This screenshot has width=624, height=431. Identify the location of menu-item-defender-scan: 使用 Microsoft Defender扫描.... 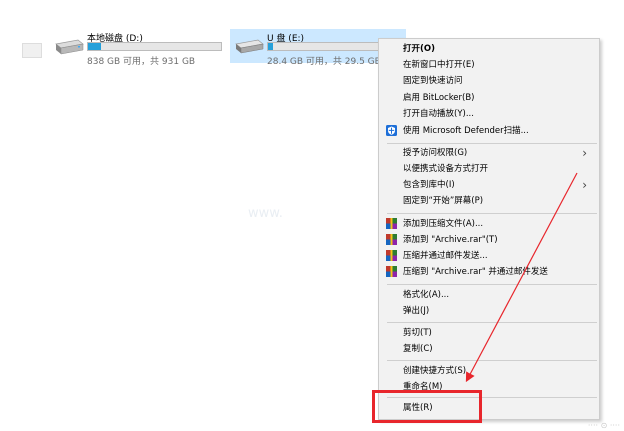
(487, 131).